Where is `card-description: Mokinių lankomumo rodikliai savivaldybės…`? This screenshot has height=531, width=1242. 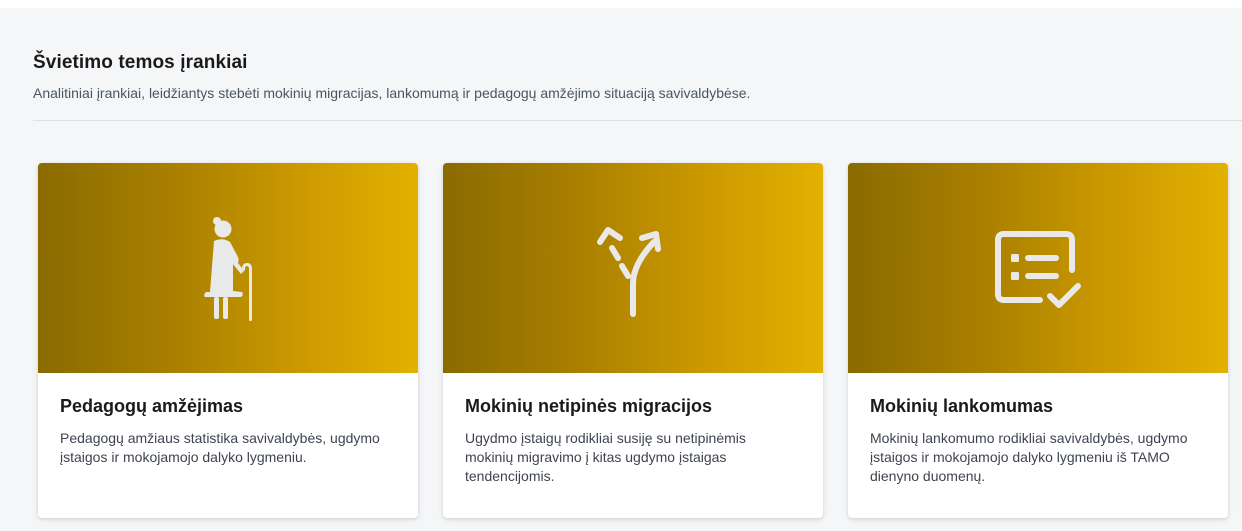 card-description: Mokinių lankomumo rodikliai savivaldybės… is located at coordinates (1029, 457).